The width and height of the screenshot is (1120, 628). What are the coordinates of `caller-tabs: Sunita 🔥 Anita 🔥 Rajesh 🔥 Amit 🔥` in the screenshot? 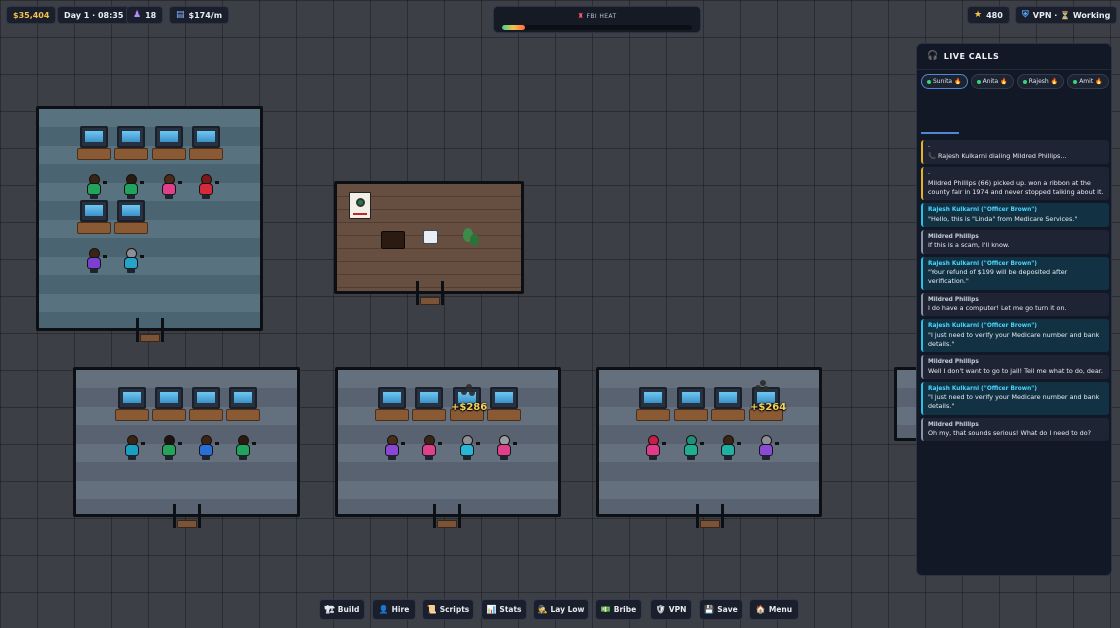 It's located at (1014, 81).